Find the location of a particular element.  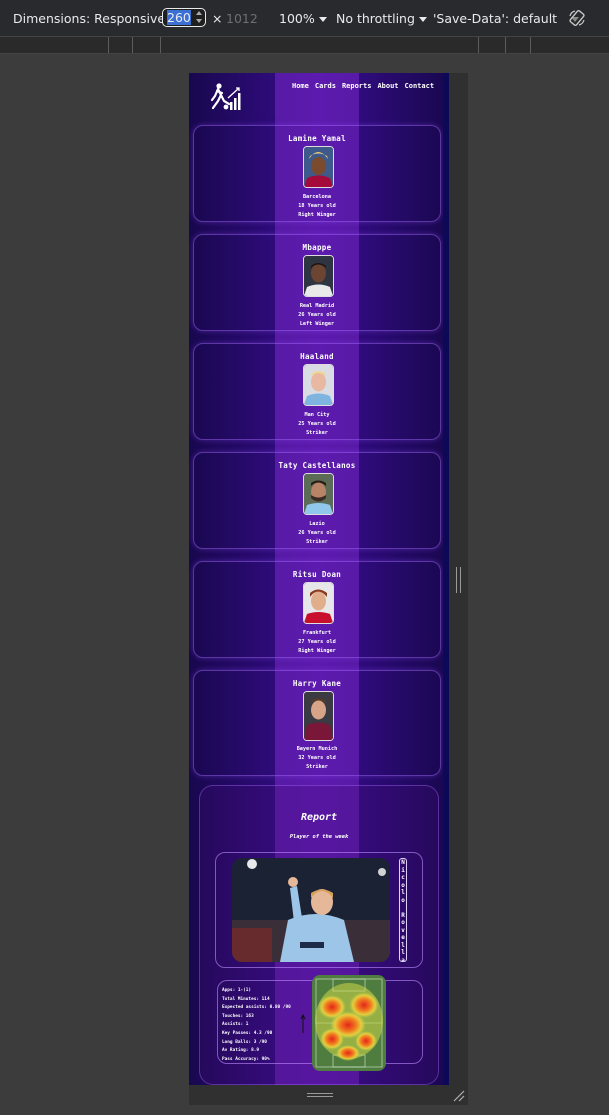

player-name: Harry Kane is located at coordinates (317, 683).